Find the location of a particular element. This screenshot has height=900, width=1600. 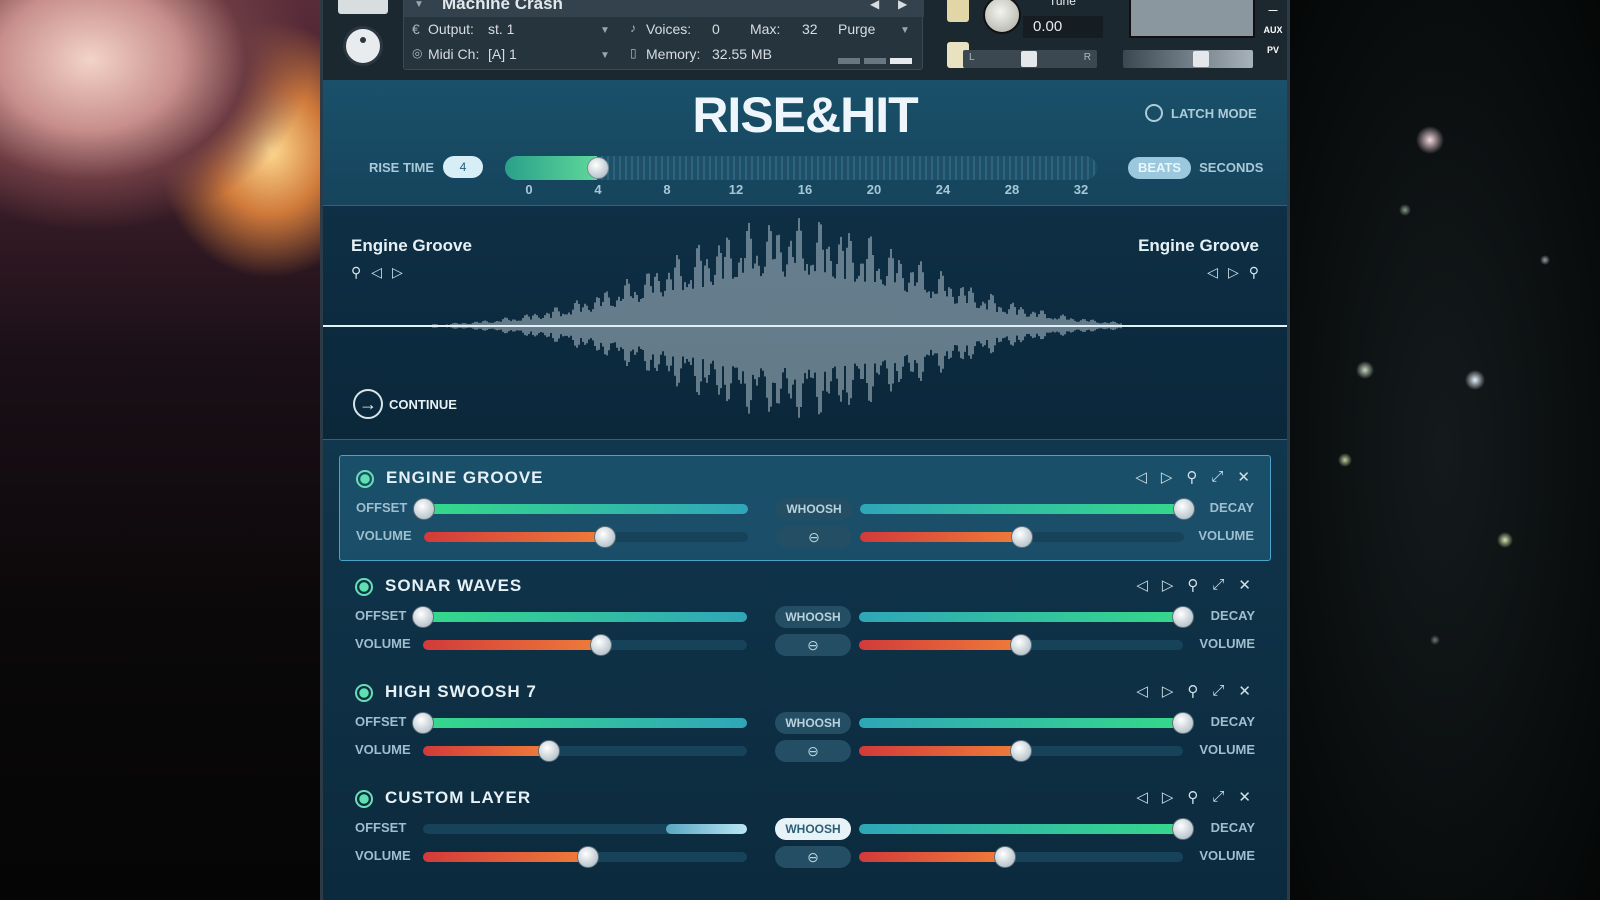

minimize-icon: — is located at coordinates (1273, 10).